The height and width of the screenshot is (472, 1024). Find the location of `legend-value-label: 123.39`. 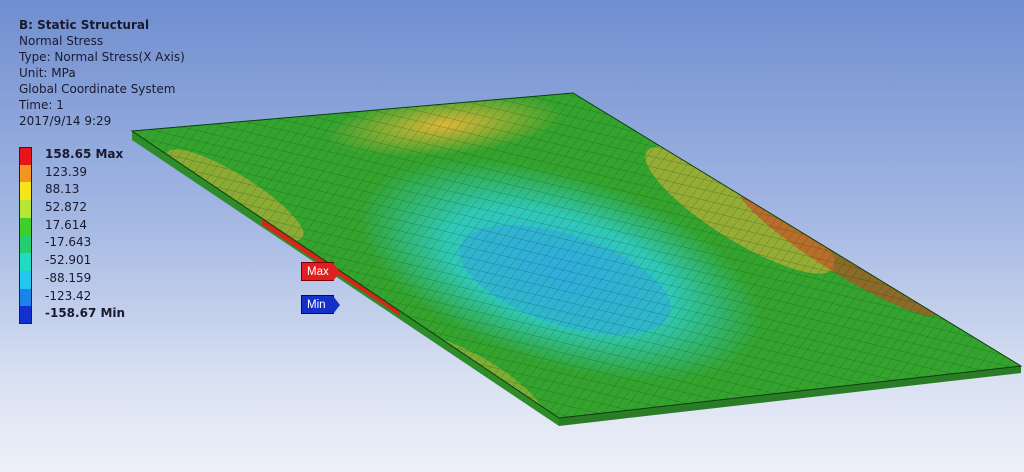

legend-value-label: 123.39 is located at coordinates (66, 171).